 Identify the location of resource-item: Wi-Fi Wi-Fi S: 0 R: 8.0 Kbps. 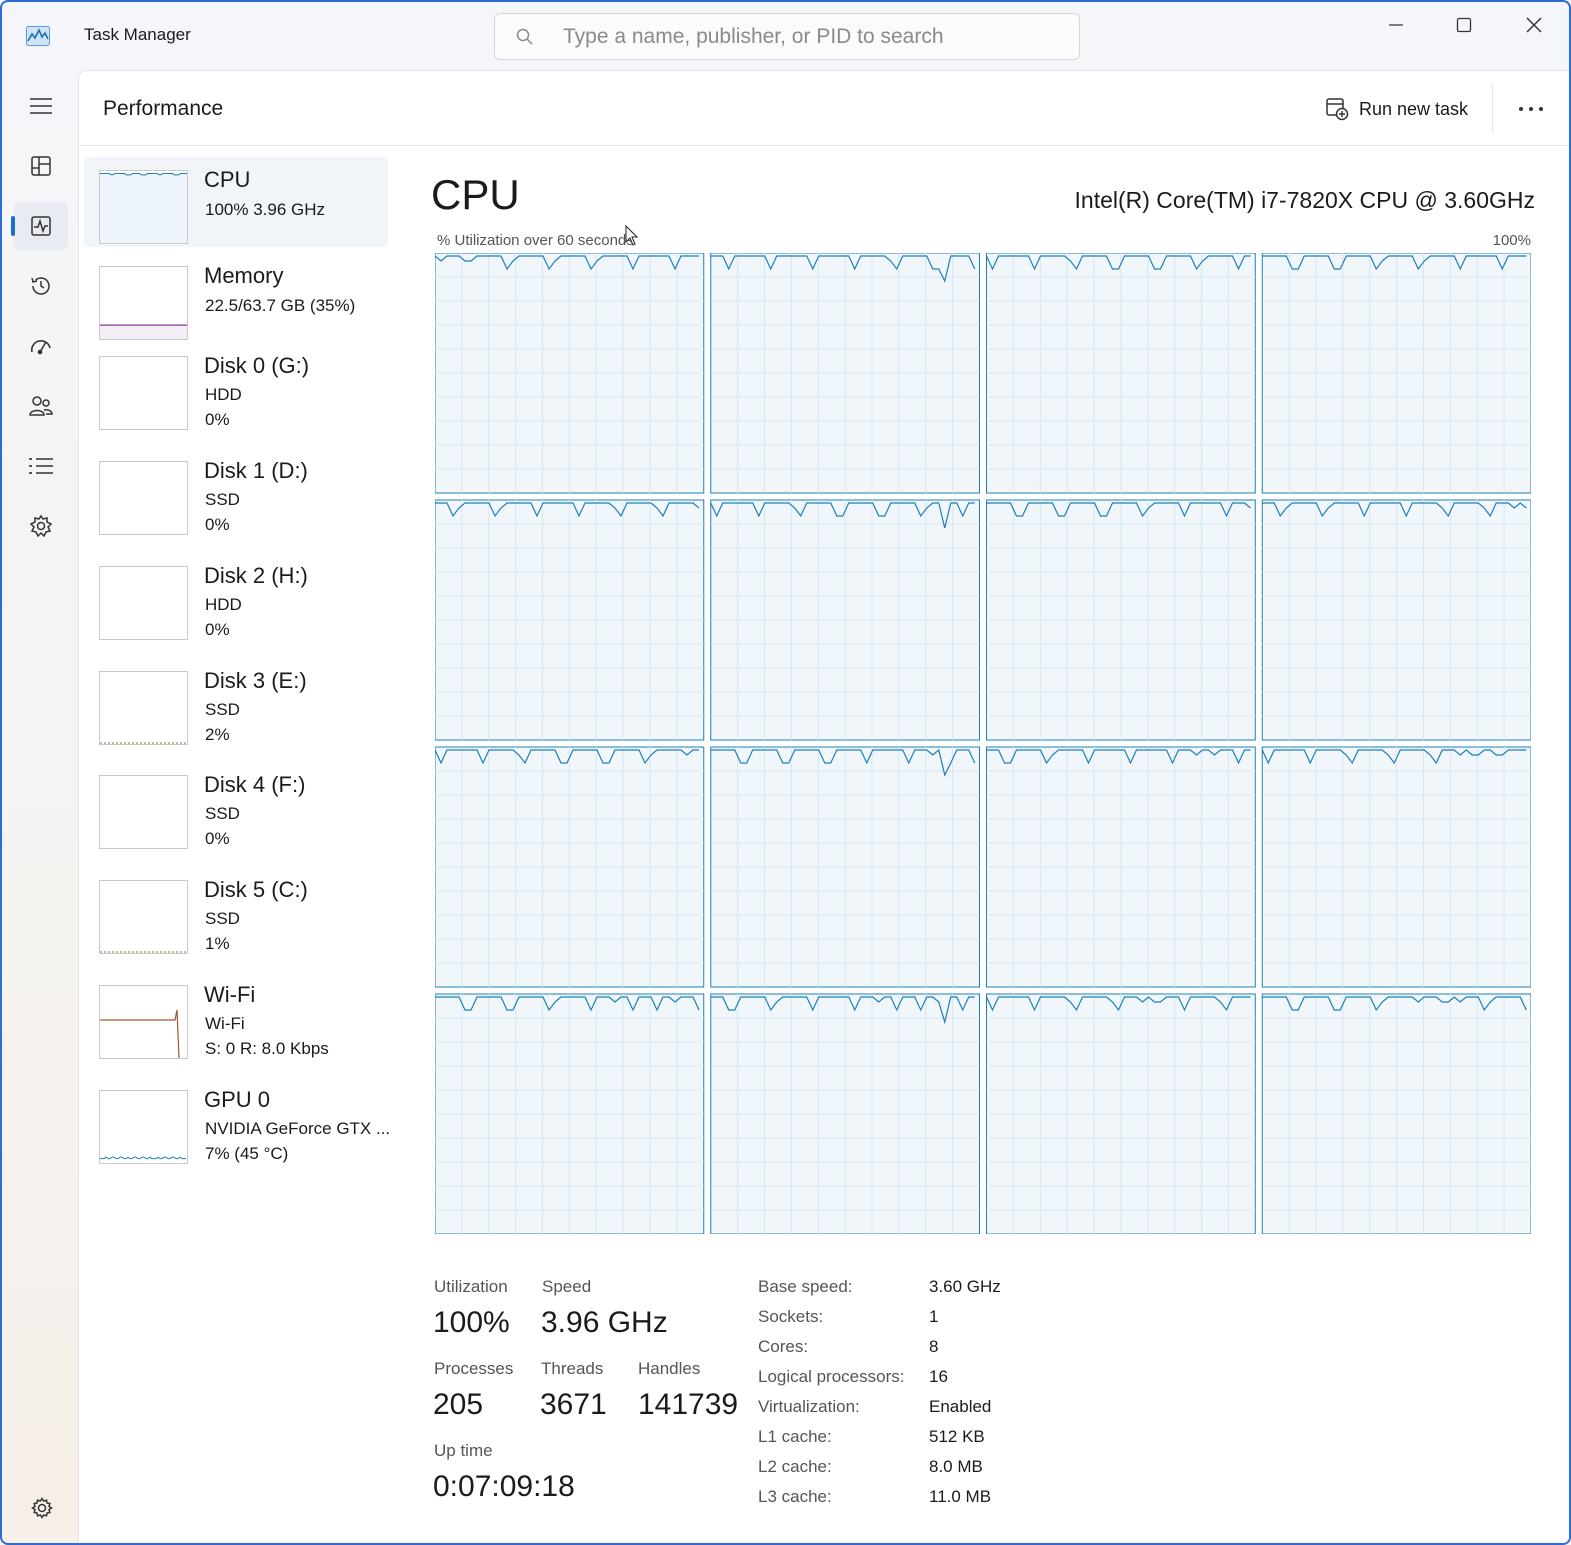
(236, 1019).